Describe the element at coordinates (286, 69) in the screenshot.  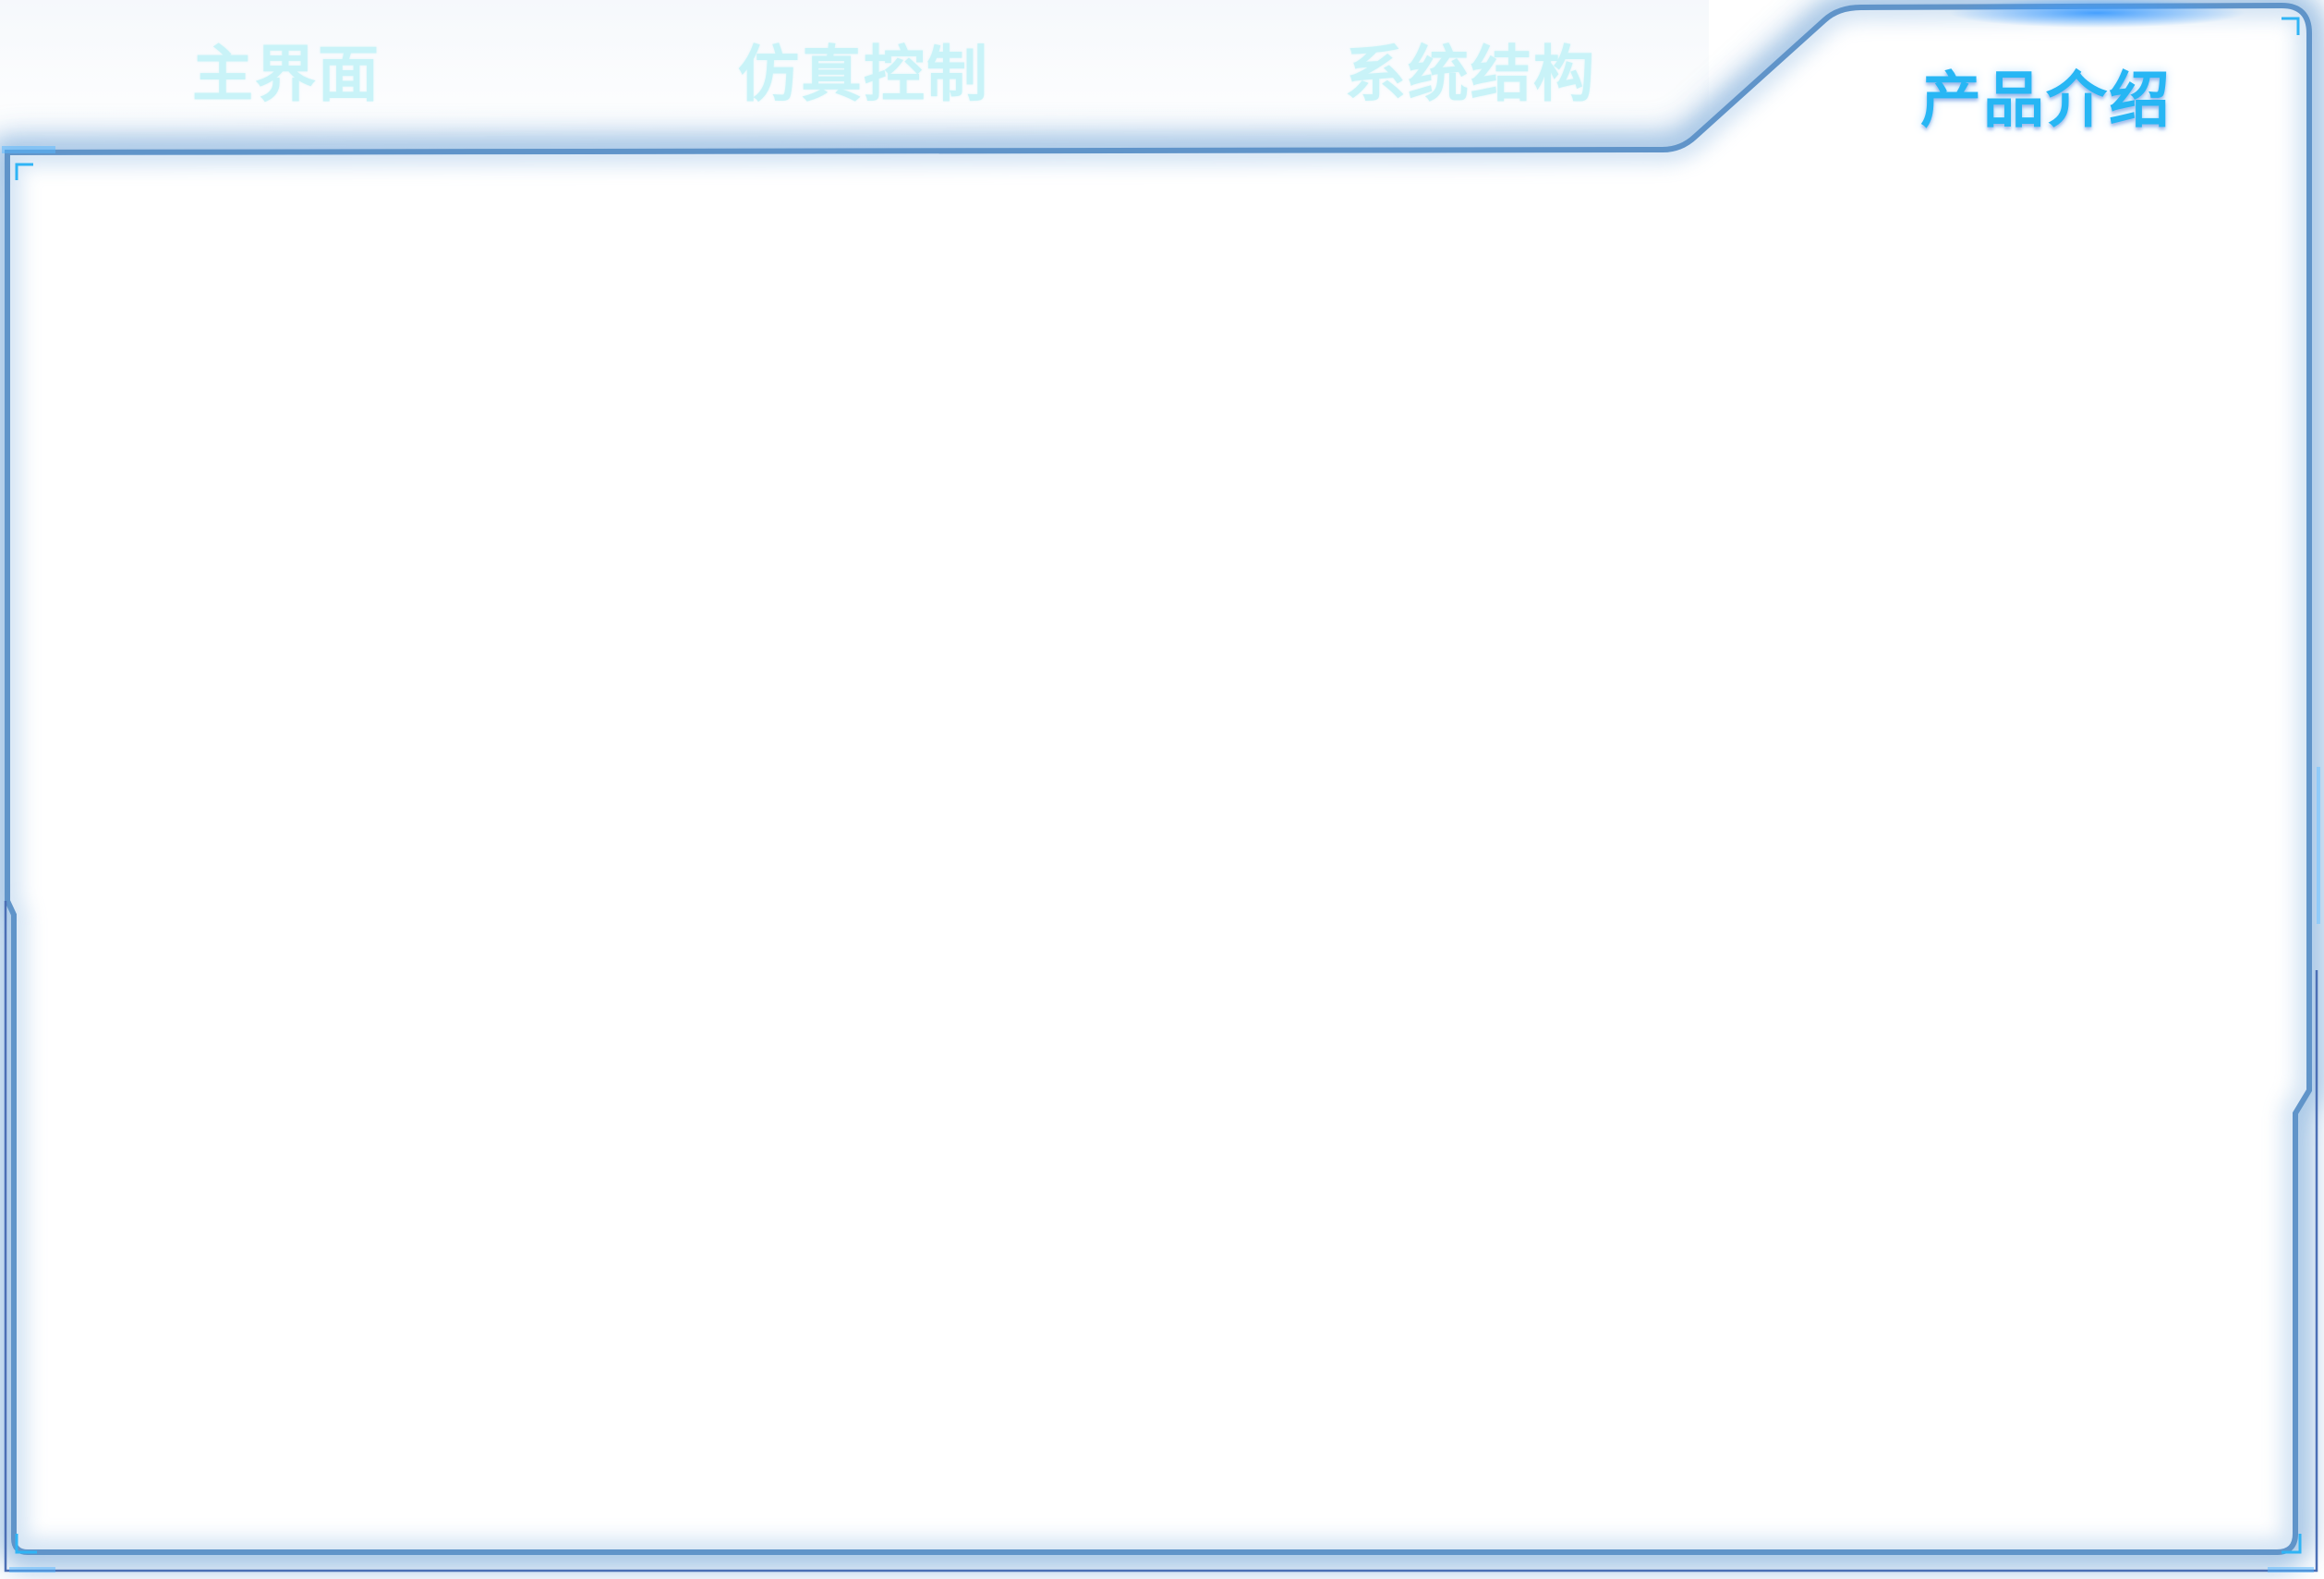
I see `tab-main-interface: 主界面` at that location.